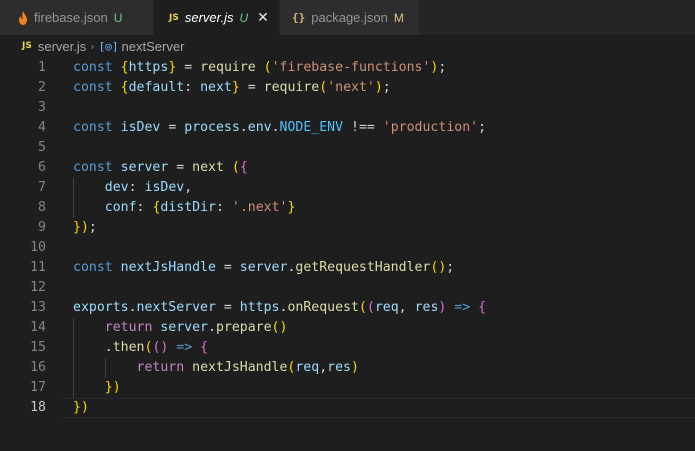 This screenshot has width=695, height=451. Describe the element at coordinates (42, 187) in the screenshot. I see `line-number: 7` at that location.